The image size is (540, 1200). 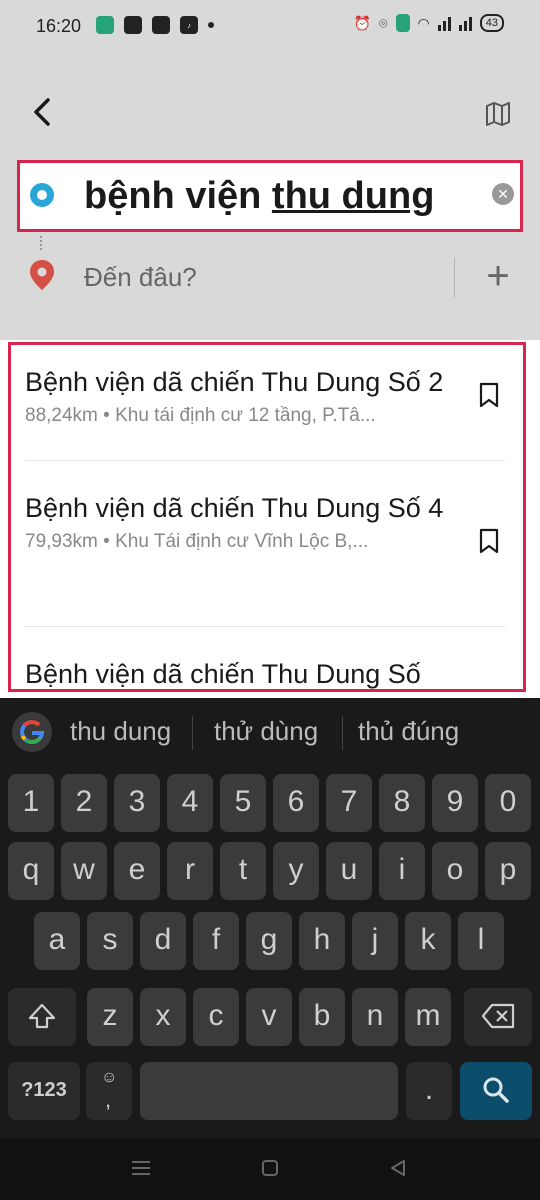 What do you see at coordinates (140, 277) in the screenshot?
I see `destination-input: Đến đâu?` at bounding box center [140, 277].